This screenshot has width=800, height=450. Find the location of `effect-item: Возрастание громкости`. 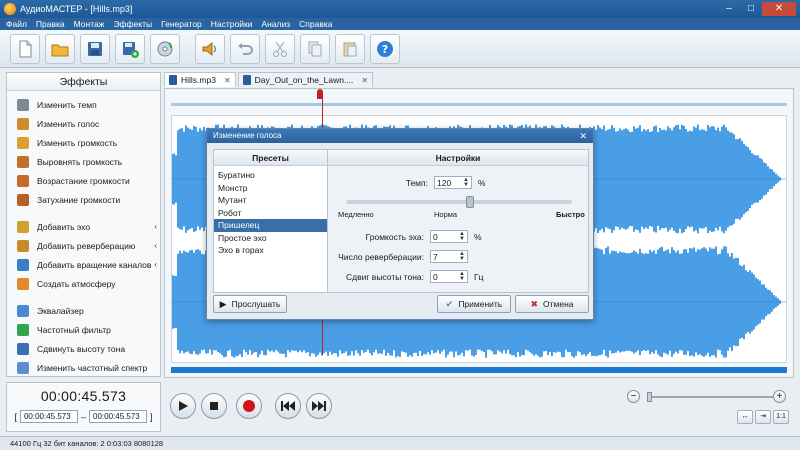

effect-item: Возрастание громкости is located at coordinates (83, 180).